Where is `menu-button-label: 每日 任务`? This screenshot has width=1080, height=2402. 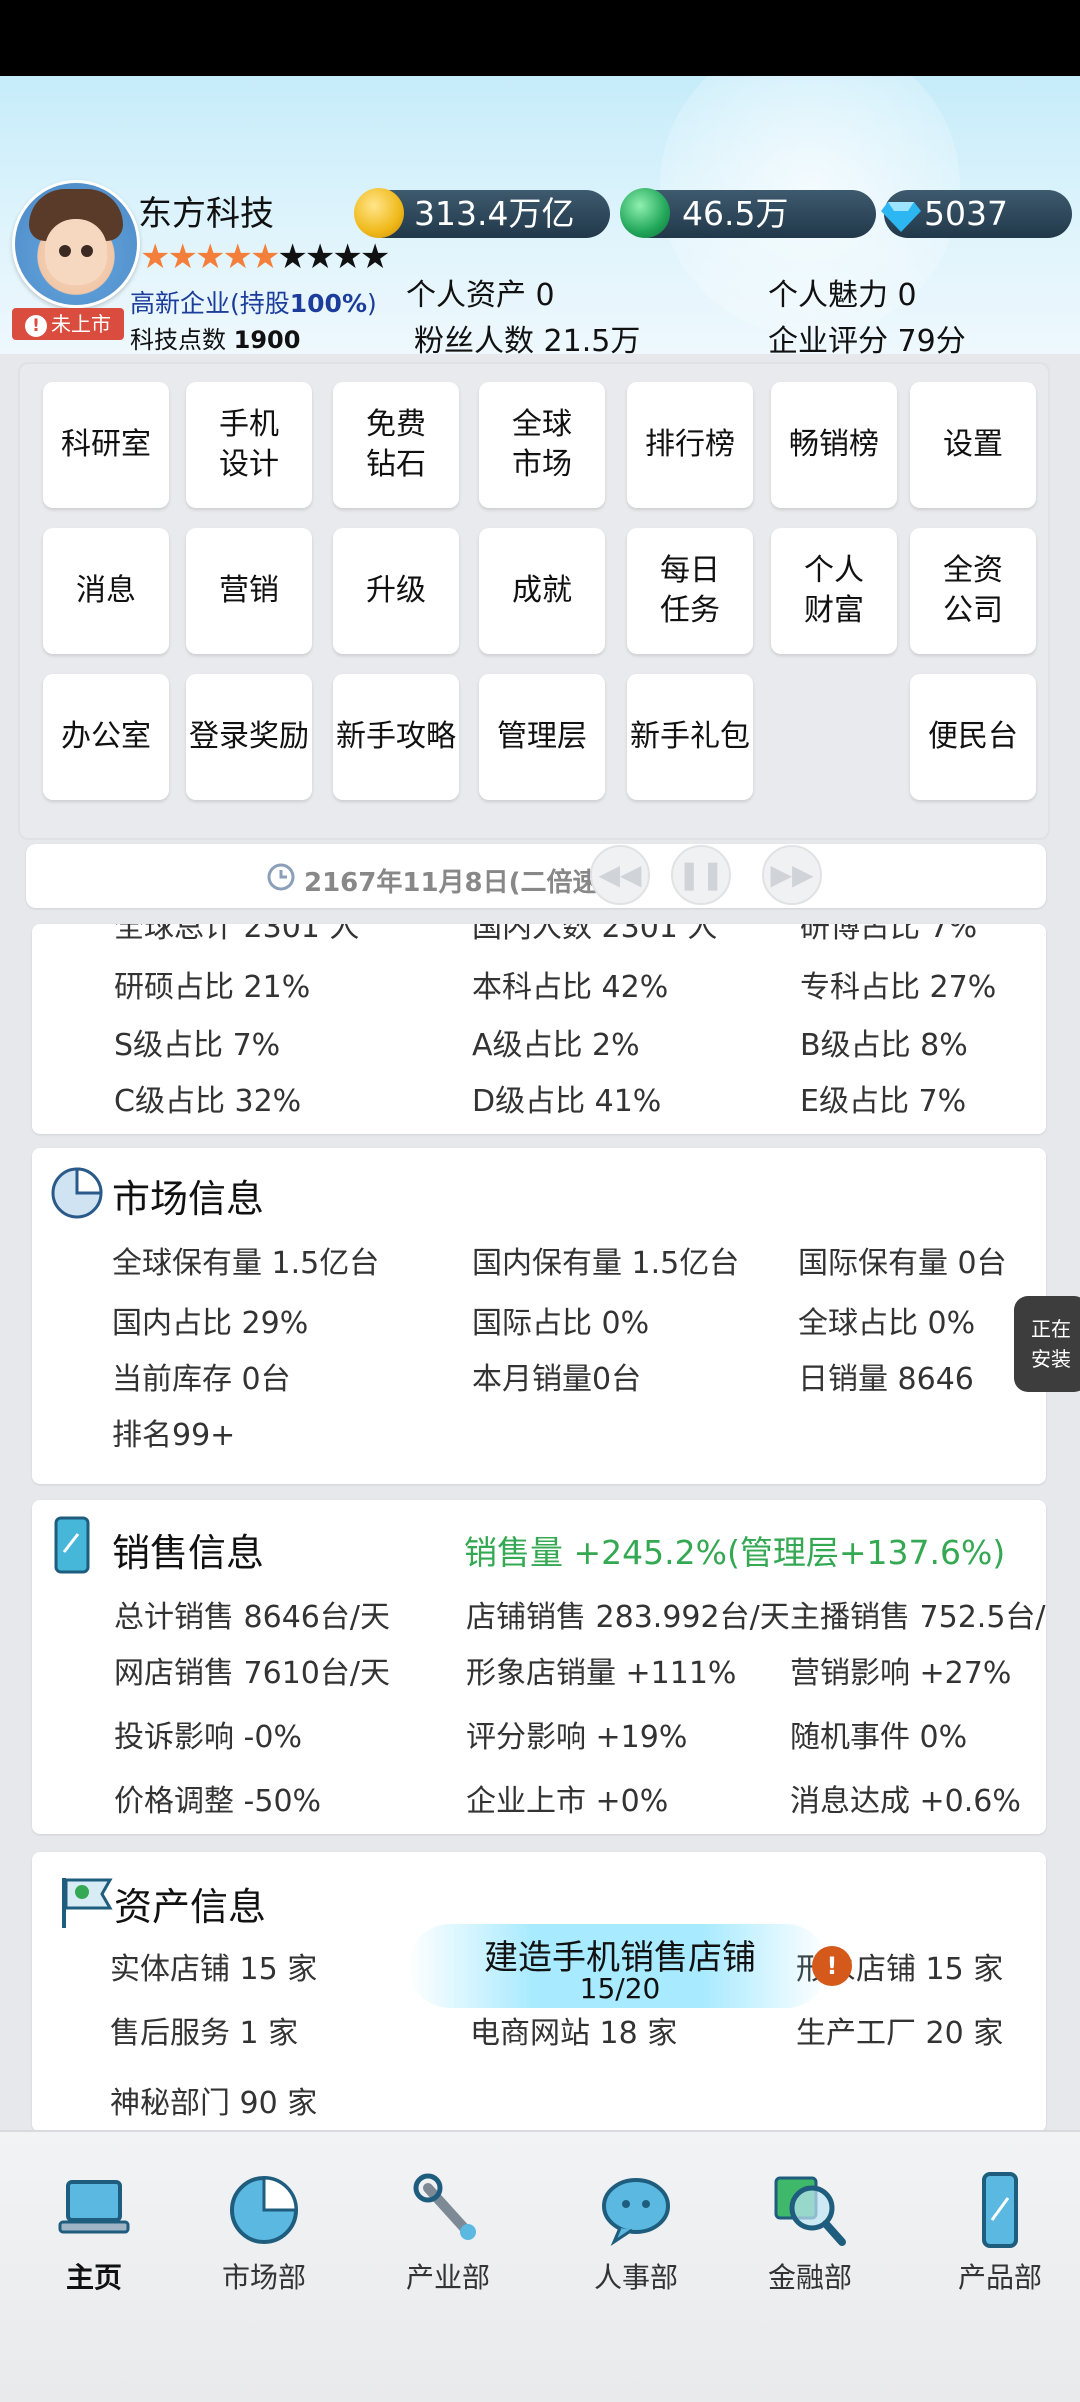 menu-button-label: 每日 任务 is located at coordinates (690, 590).